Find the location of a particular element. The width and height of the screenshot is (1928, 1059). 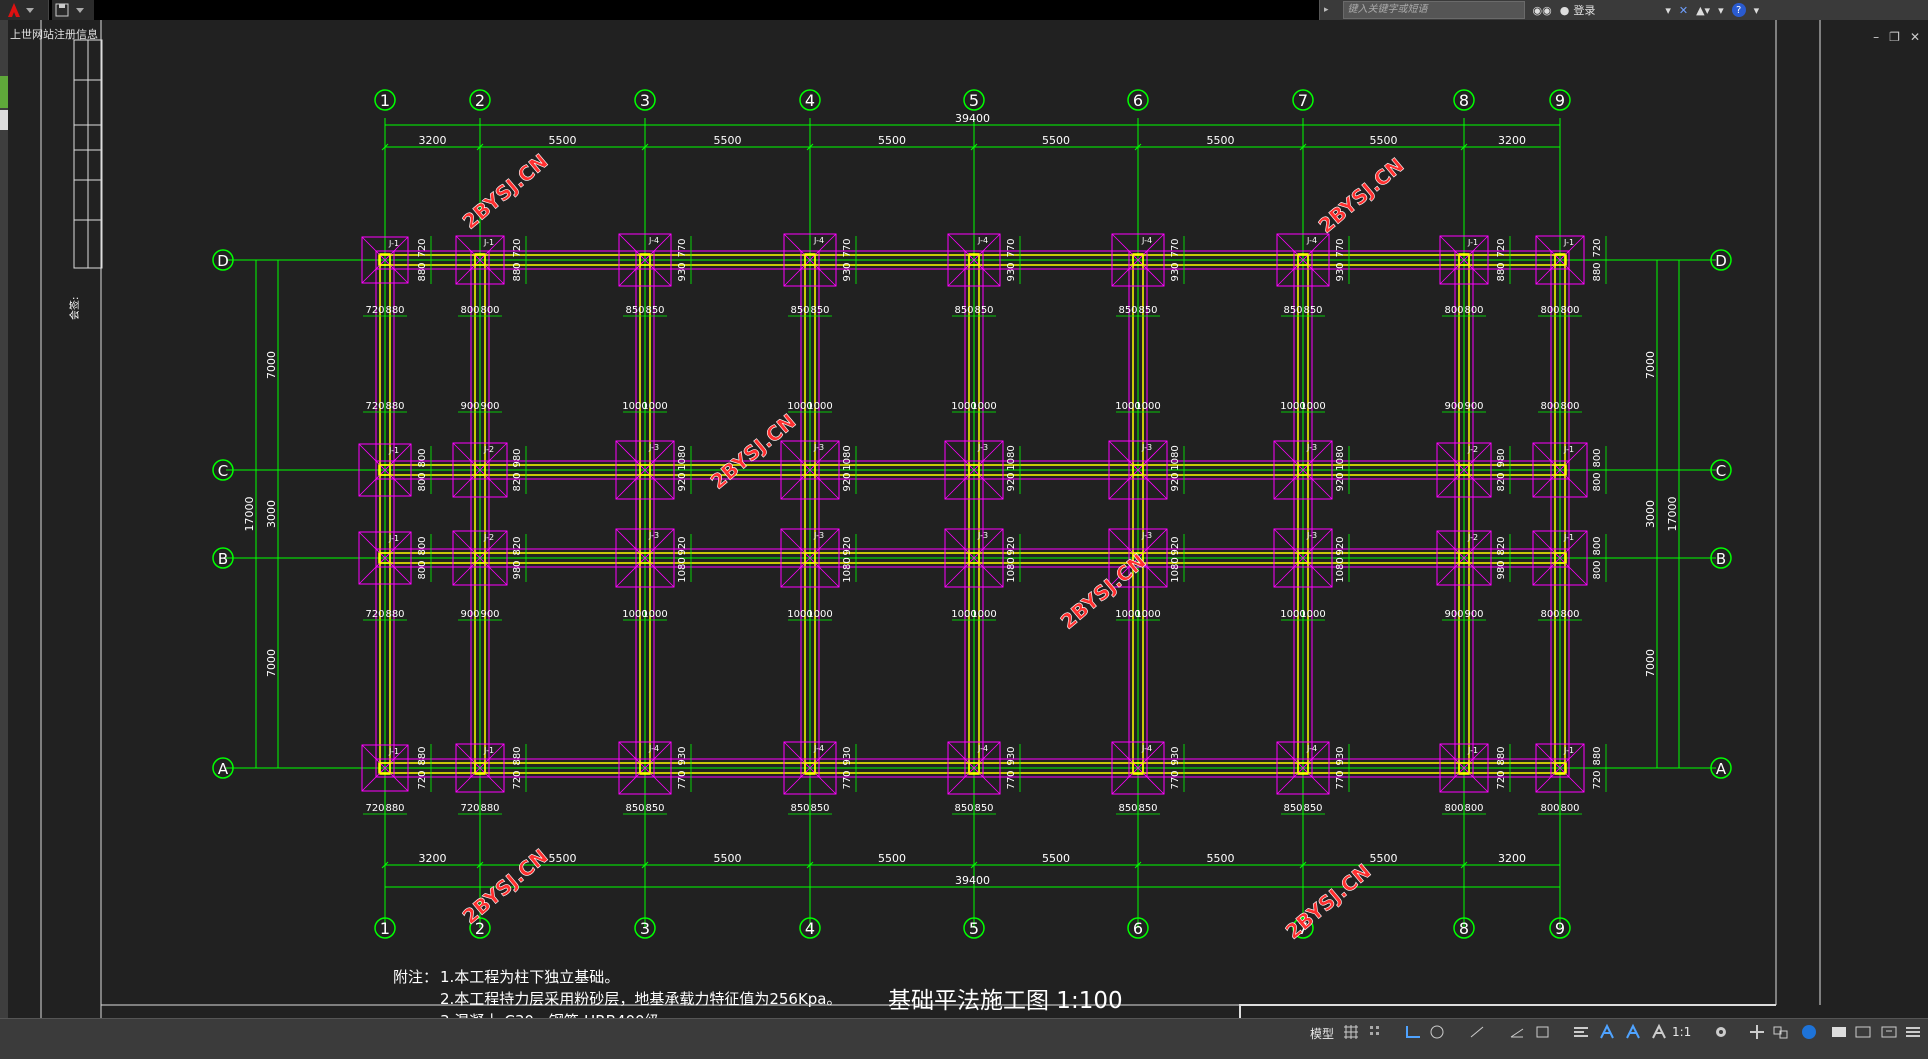

expand-arrow-icon: ▸ is located at coordinates (1326, 10).